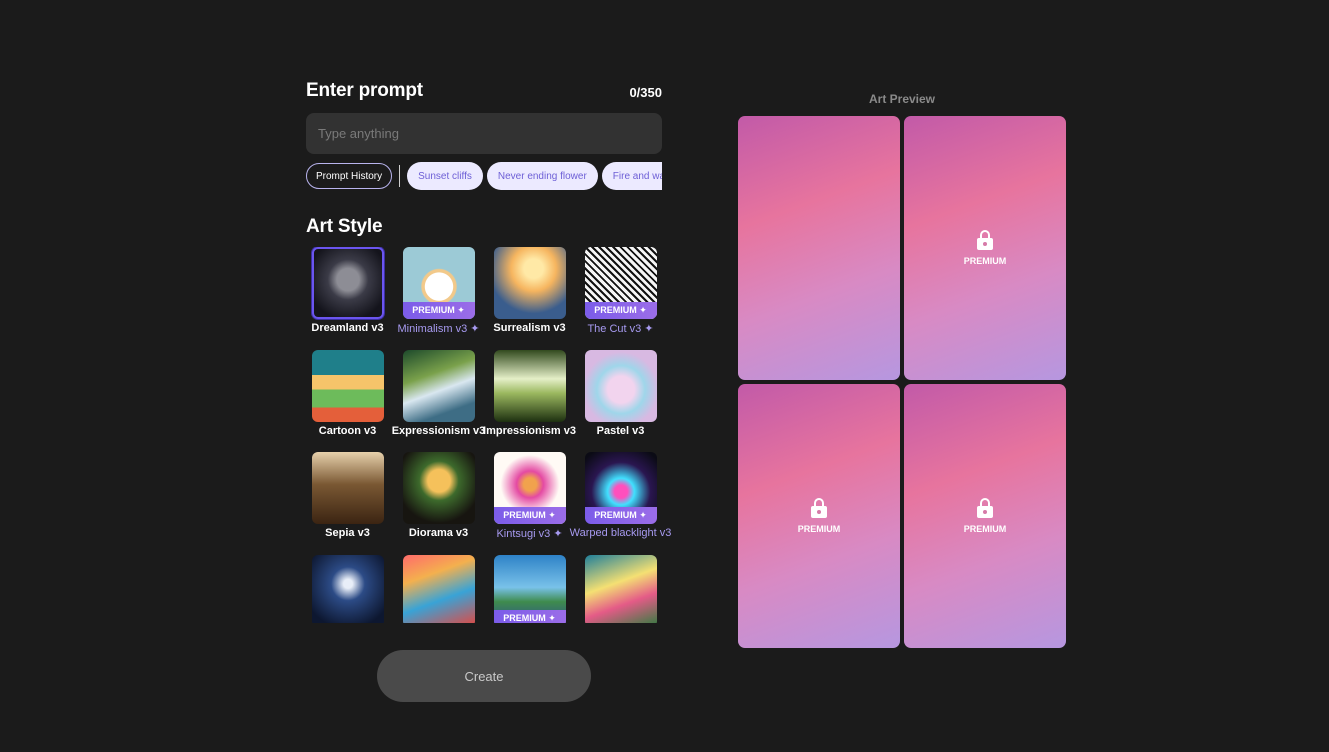  What do you see at coordinates (620, 329) in the screenshot?
I see `art-style-label: The Cut v3 ✦` at bounding box center [620, 329].